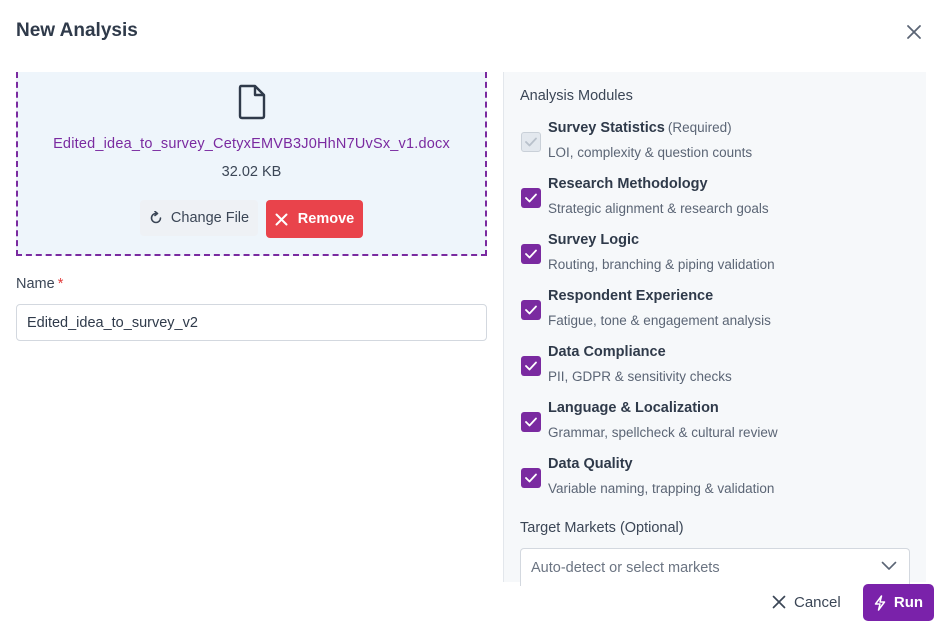  I want to click on target-markets-label: Target Markets (Optional), so click(602, 528).